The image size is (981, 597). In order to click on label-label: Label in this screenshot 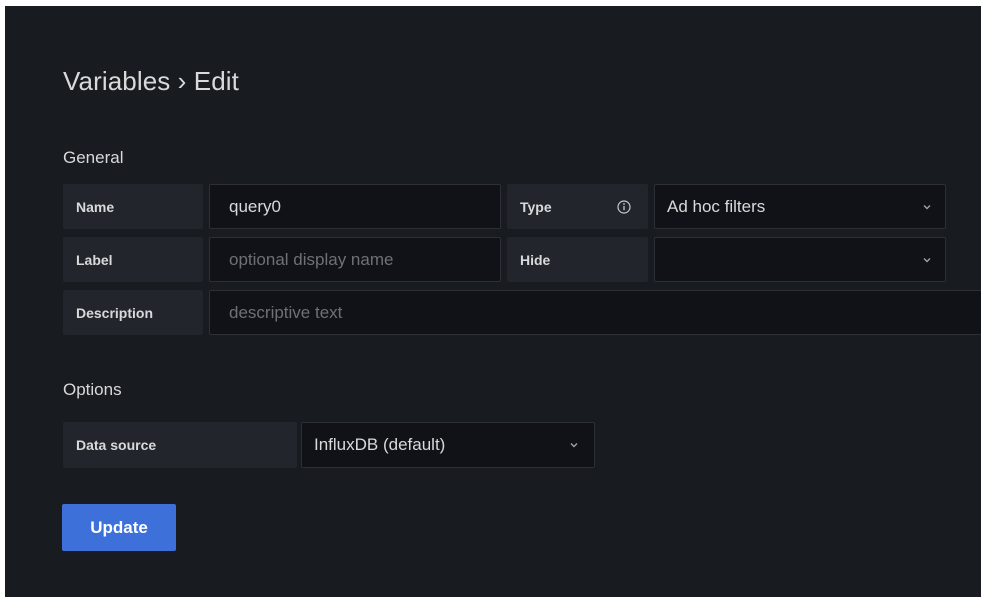, I will do `click(133, 259)`.